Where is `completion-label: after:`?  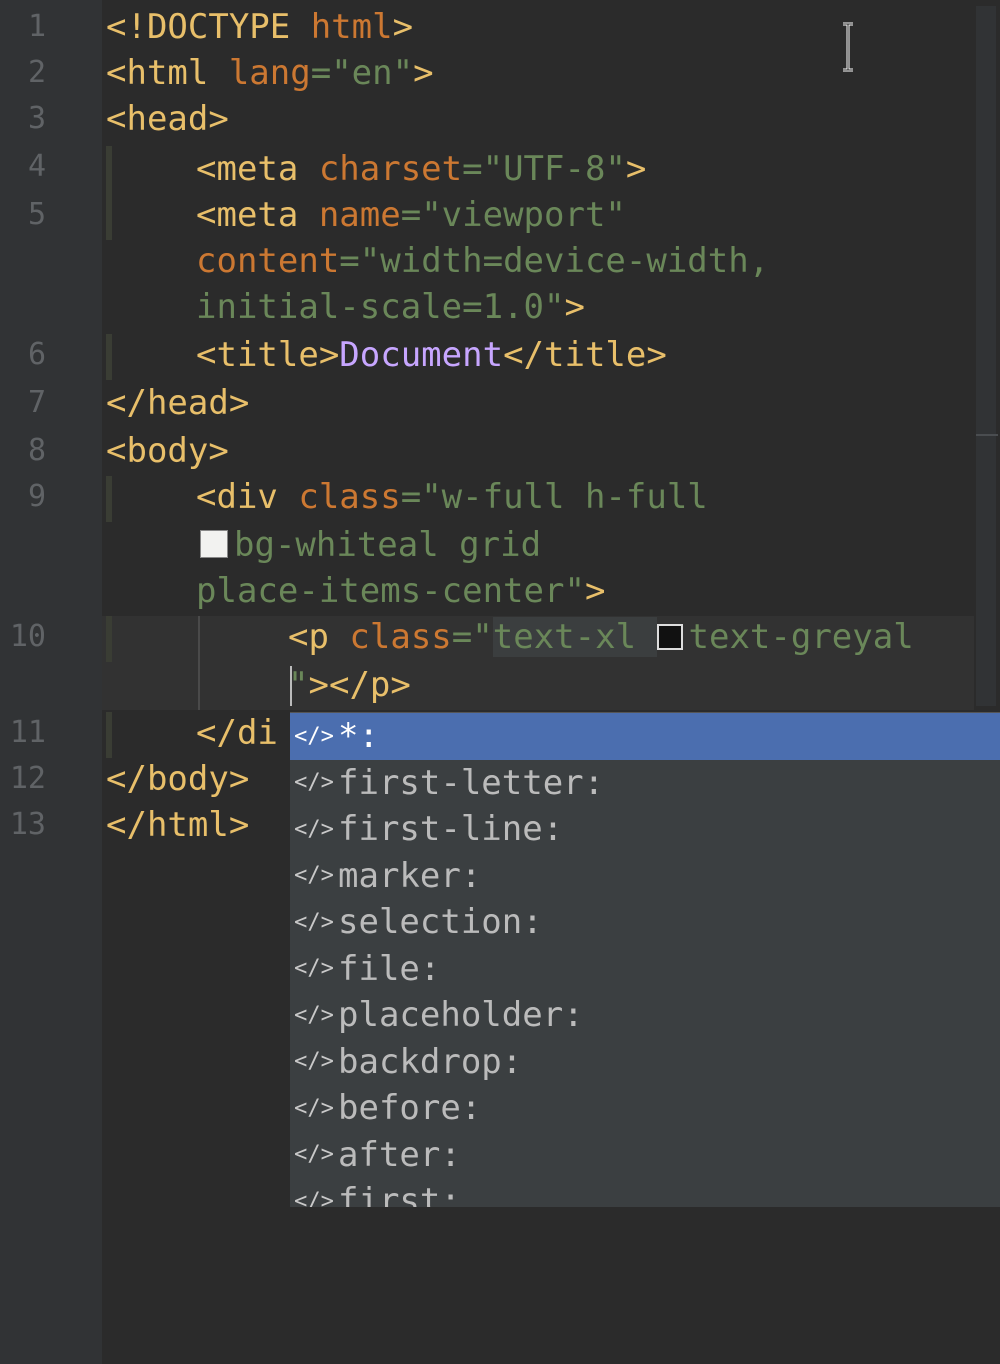 completion-label: after: is located at coordinates (399, 1154).